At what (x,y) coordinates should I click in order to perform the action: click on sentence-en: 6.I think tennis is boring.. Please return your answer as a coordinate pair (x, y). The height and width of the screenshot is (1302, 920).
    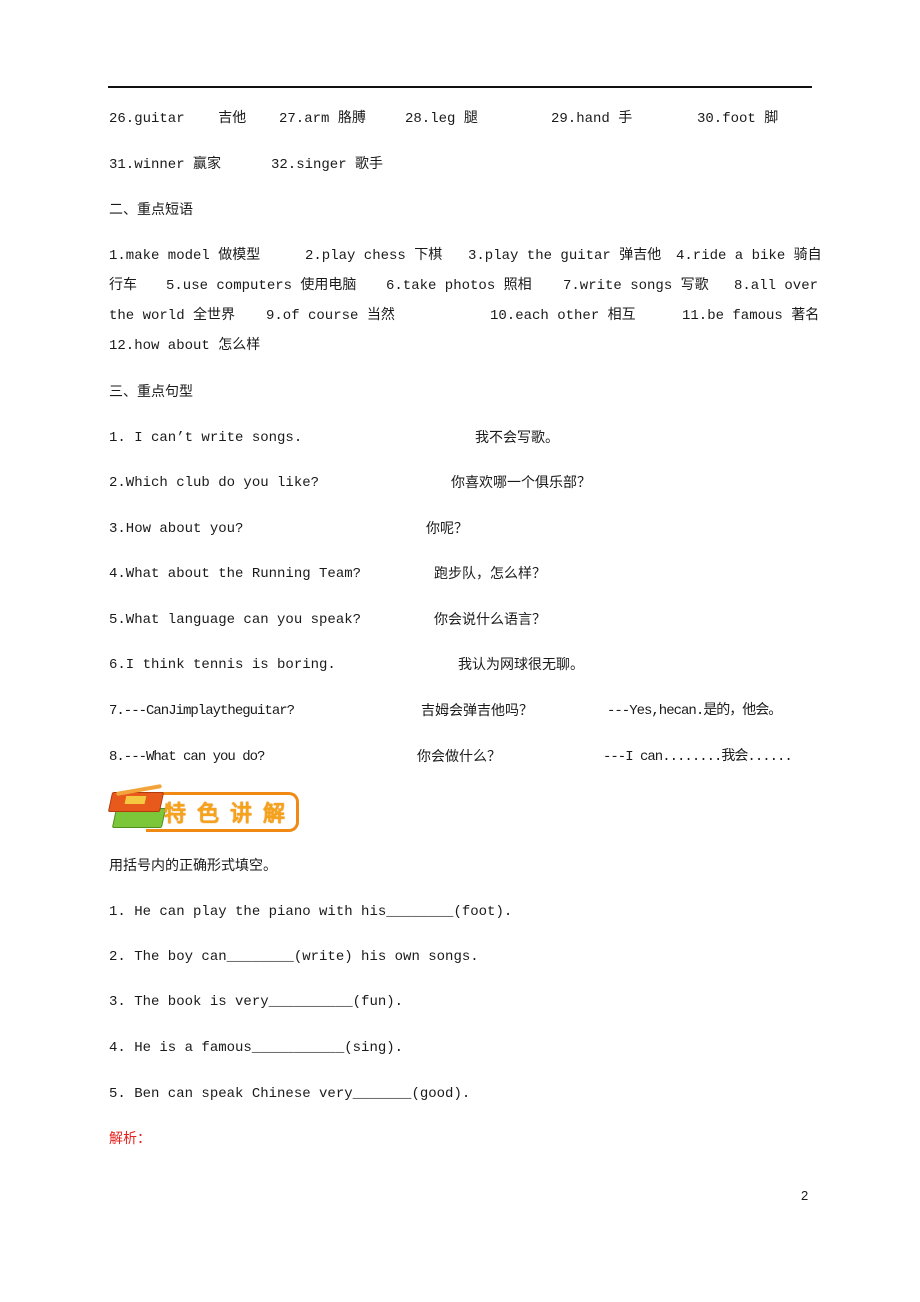
    Looking at the image, I should click on (222, 665).